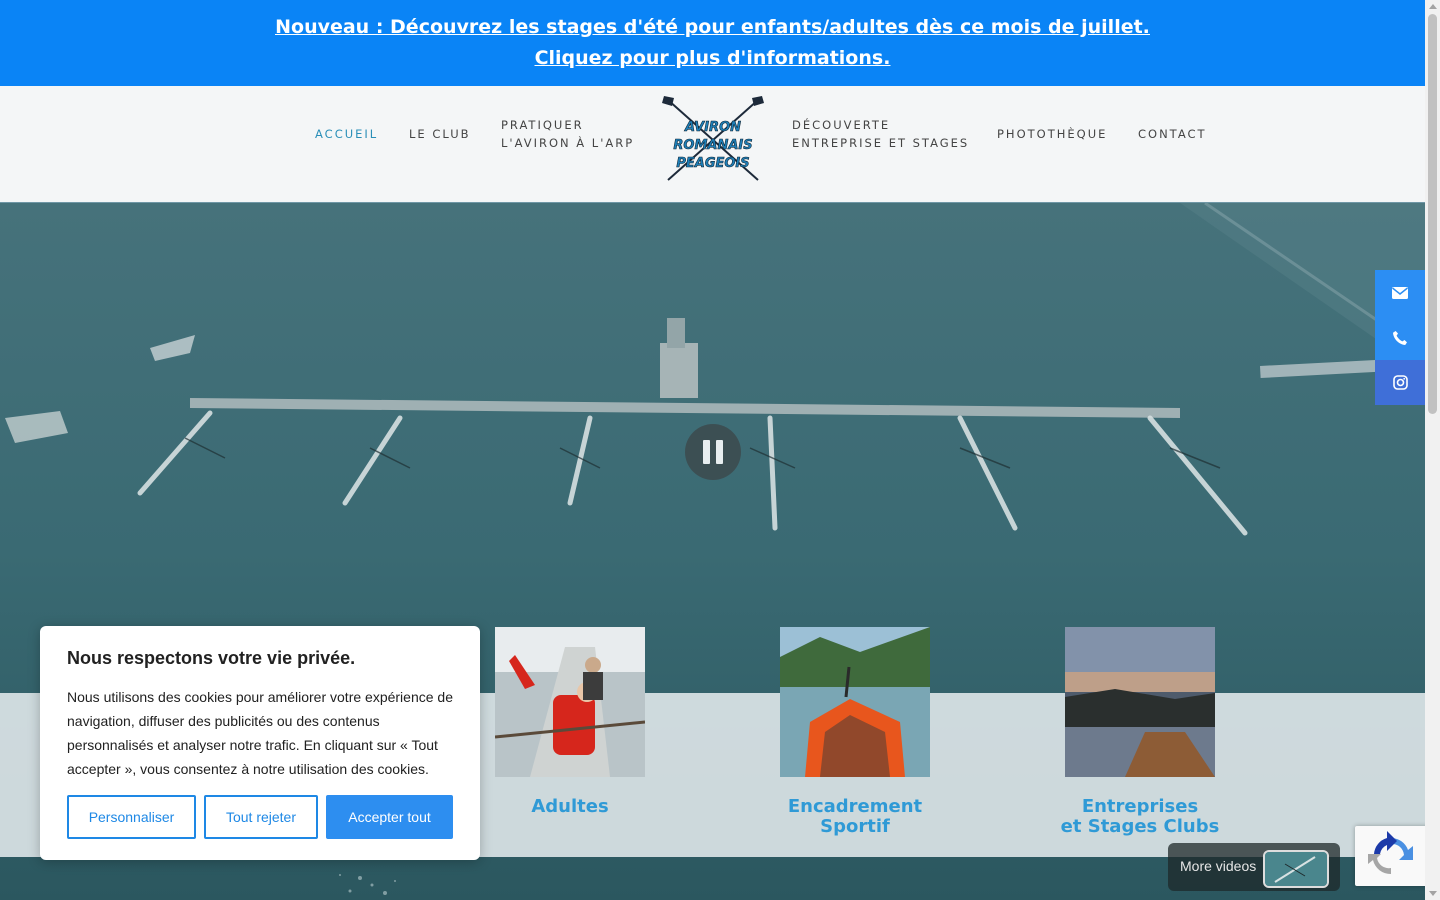  I want to click on nav-phototheque: PHOTOTHÈQUE, so click(1052, 134).